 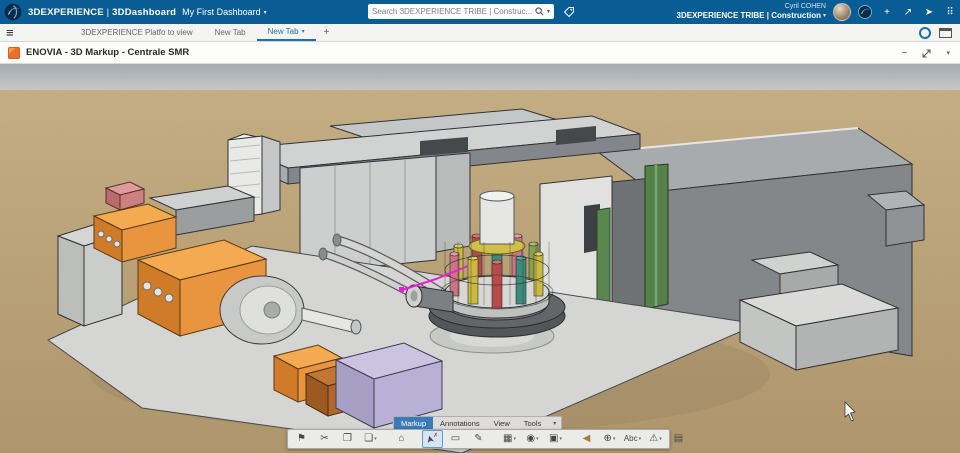 I want to click on cut-button: ✂, so click(x=324, y=439).